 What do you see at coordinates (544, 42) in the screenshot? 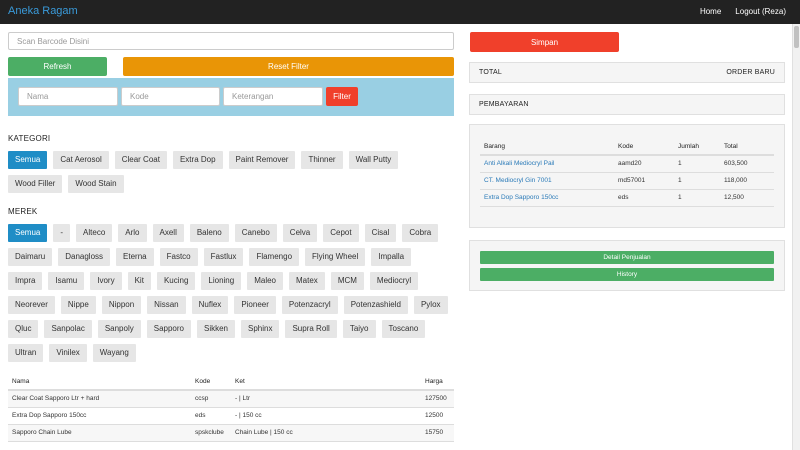
I see `simpan-button: Simpan` at bounding box center [544, 42].